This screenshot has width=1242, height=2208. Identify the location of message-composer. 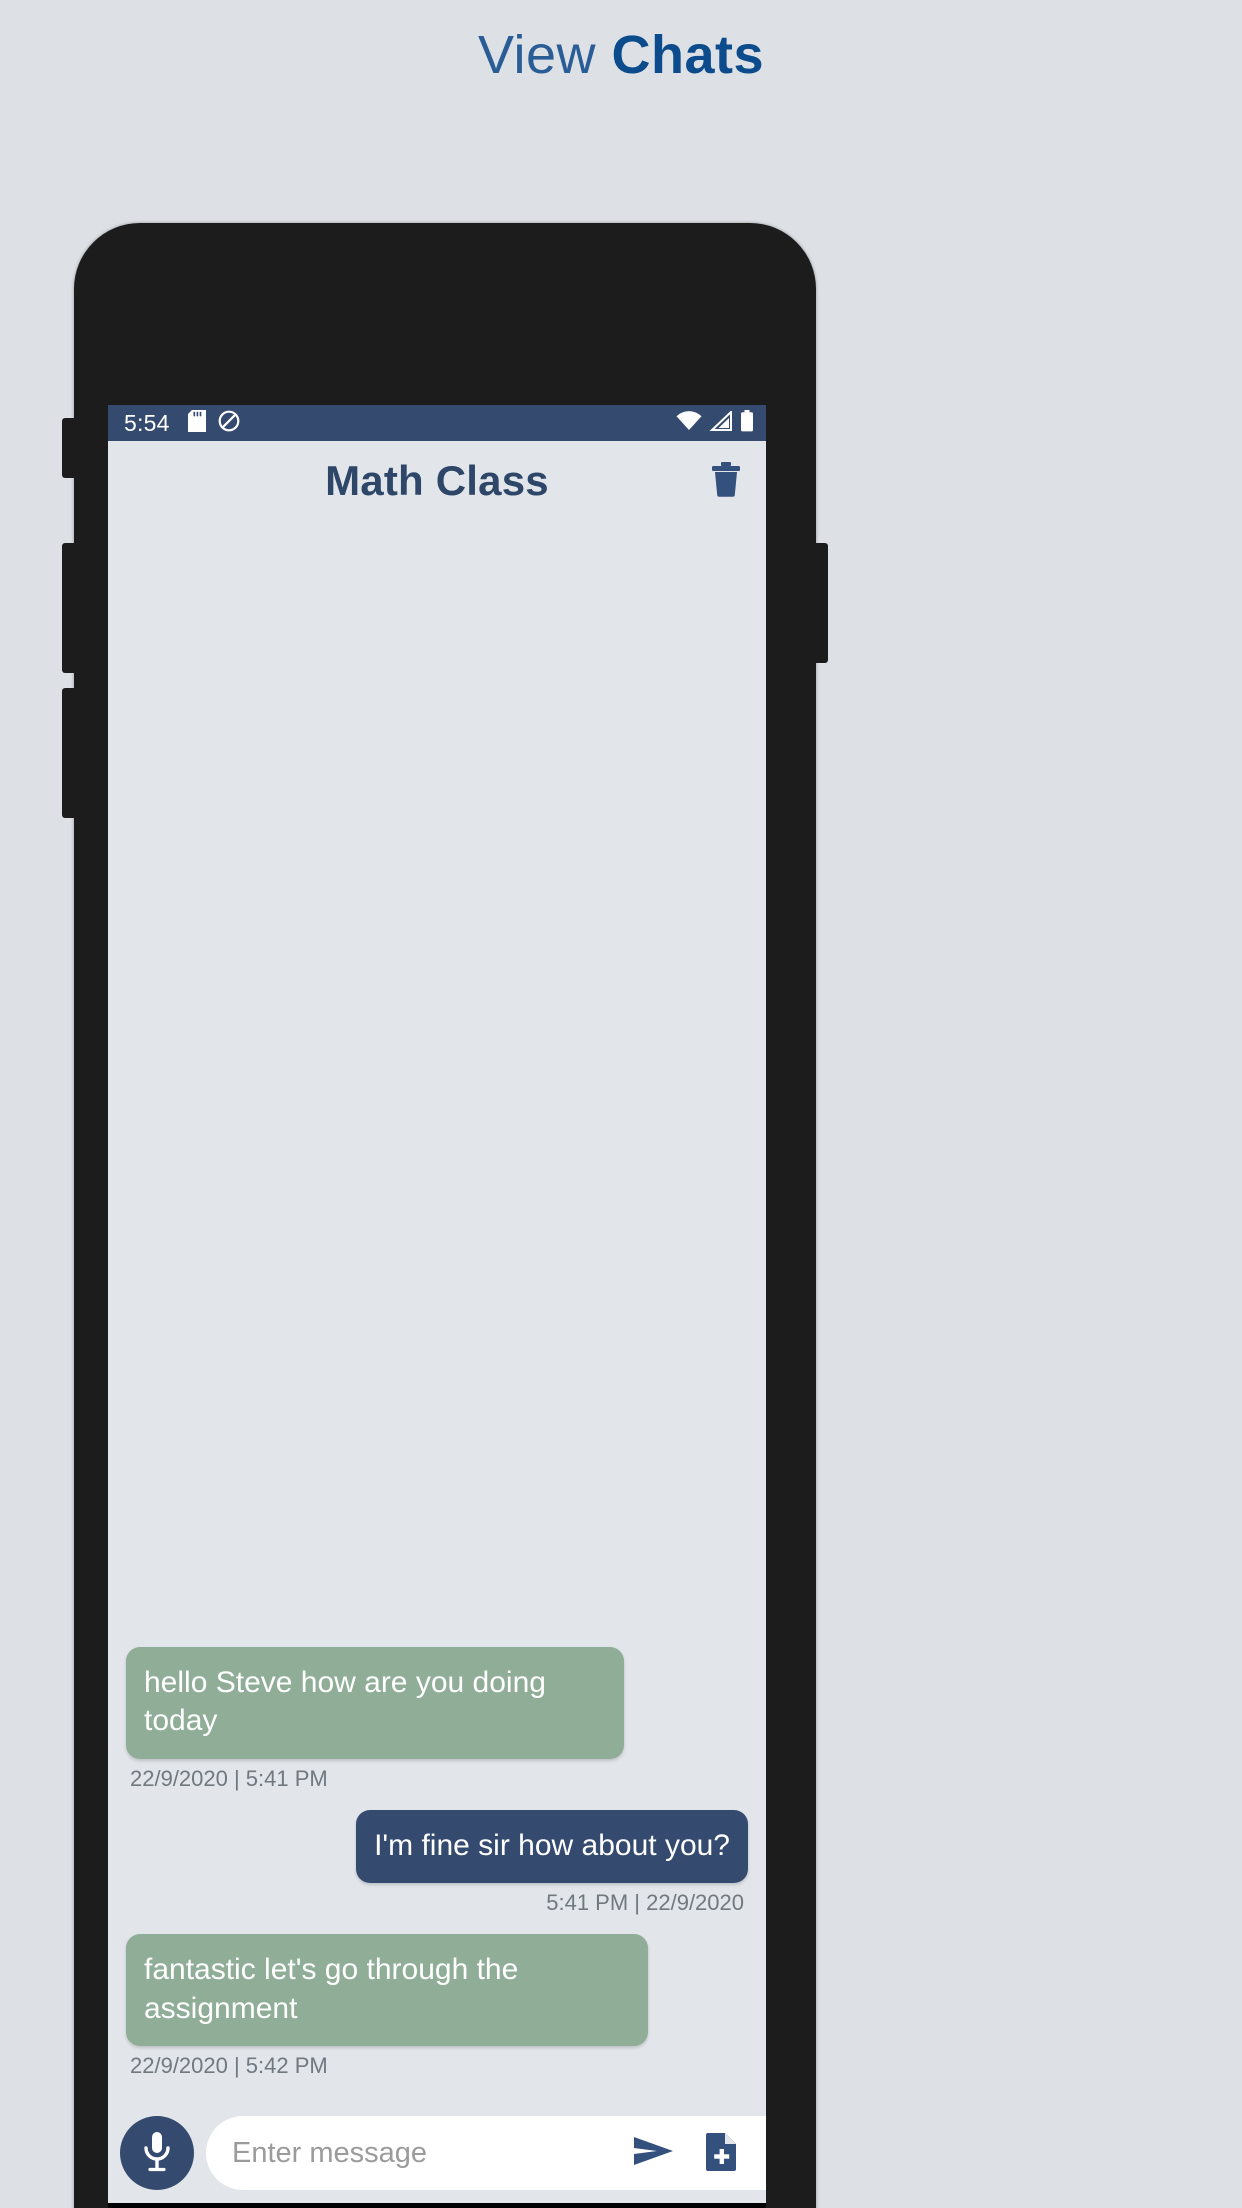
(437, 2153).